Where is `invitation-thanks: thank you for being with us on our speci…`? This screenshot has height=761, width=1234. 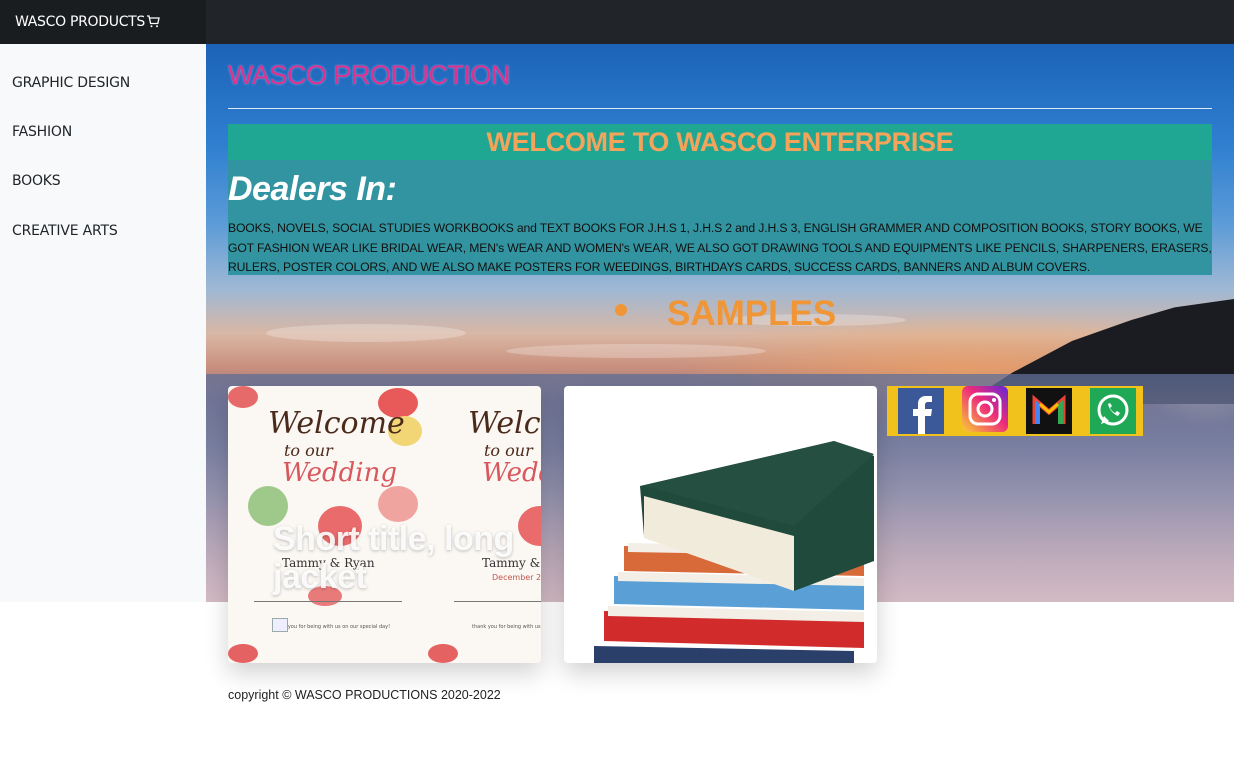
invitation-thanks: thank you for being with us on our speci… is located at coordinates (331, 627).